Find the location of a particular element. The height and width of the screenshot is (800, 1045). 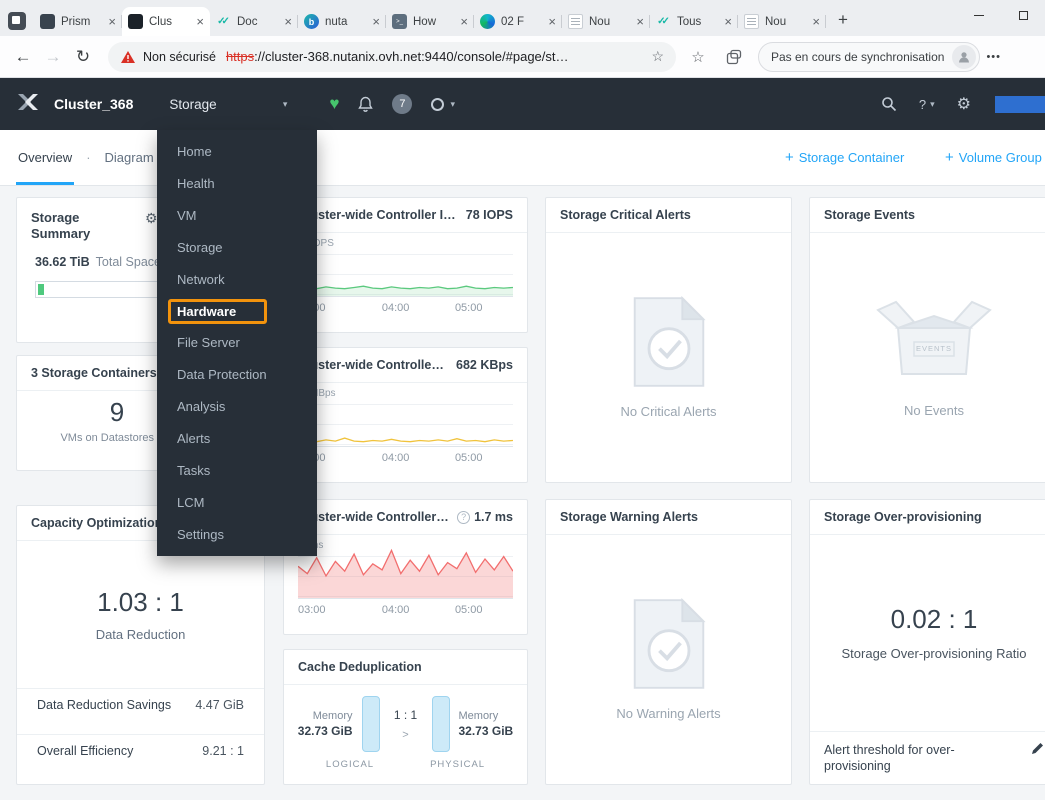

maximize-button is located at coordinates (1023, 15).